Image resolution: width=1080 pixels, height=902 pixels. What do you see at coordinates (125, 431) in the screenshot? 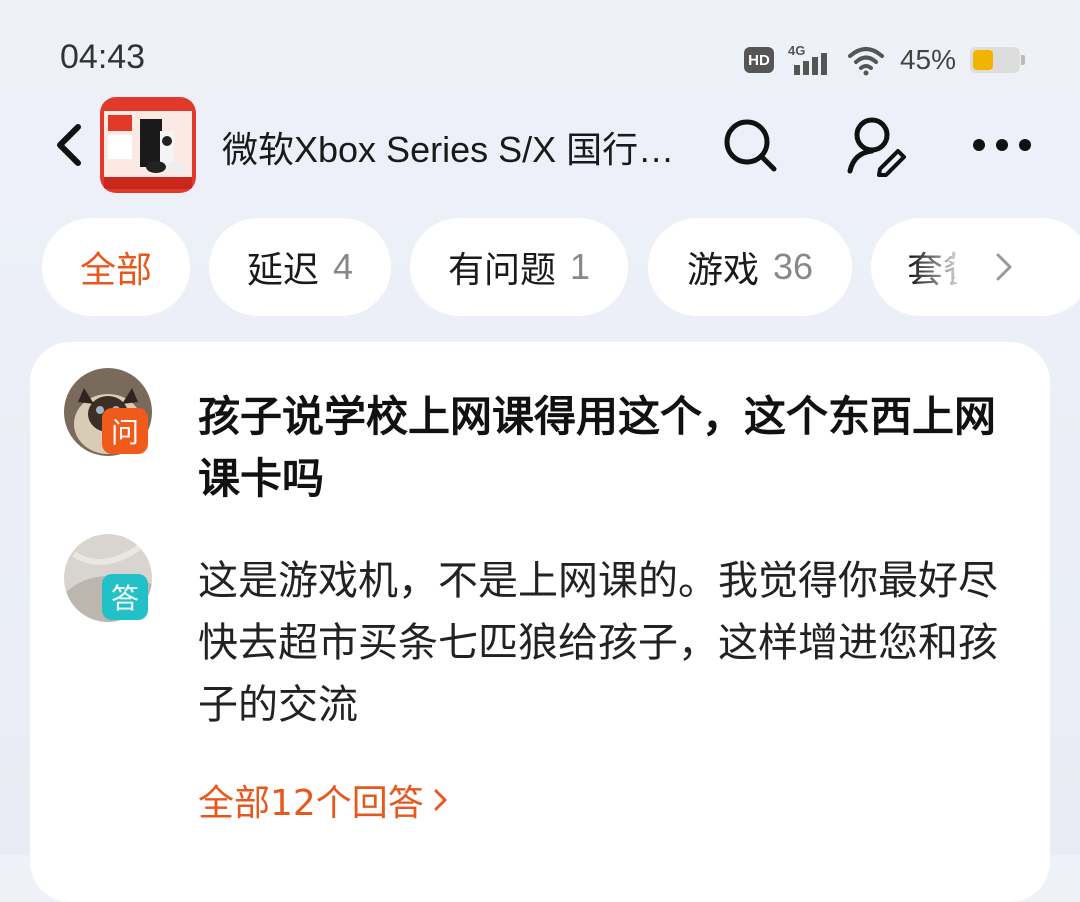
I see `question-badge: 问` at bounding box center [125, 431].